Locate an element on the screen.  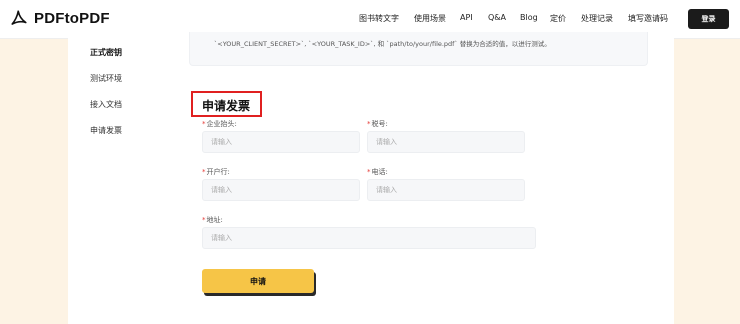
brand-logo: PDFtoPDF is located at coordinates (60, 18).